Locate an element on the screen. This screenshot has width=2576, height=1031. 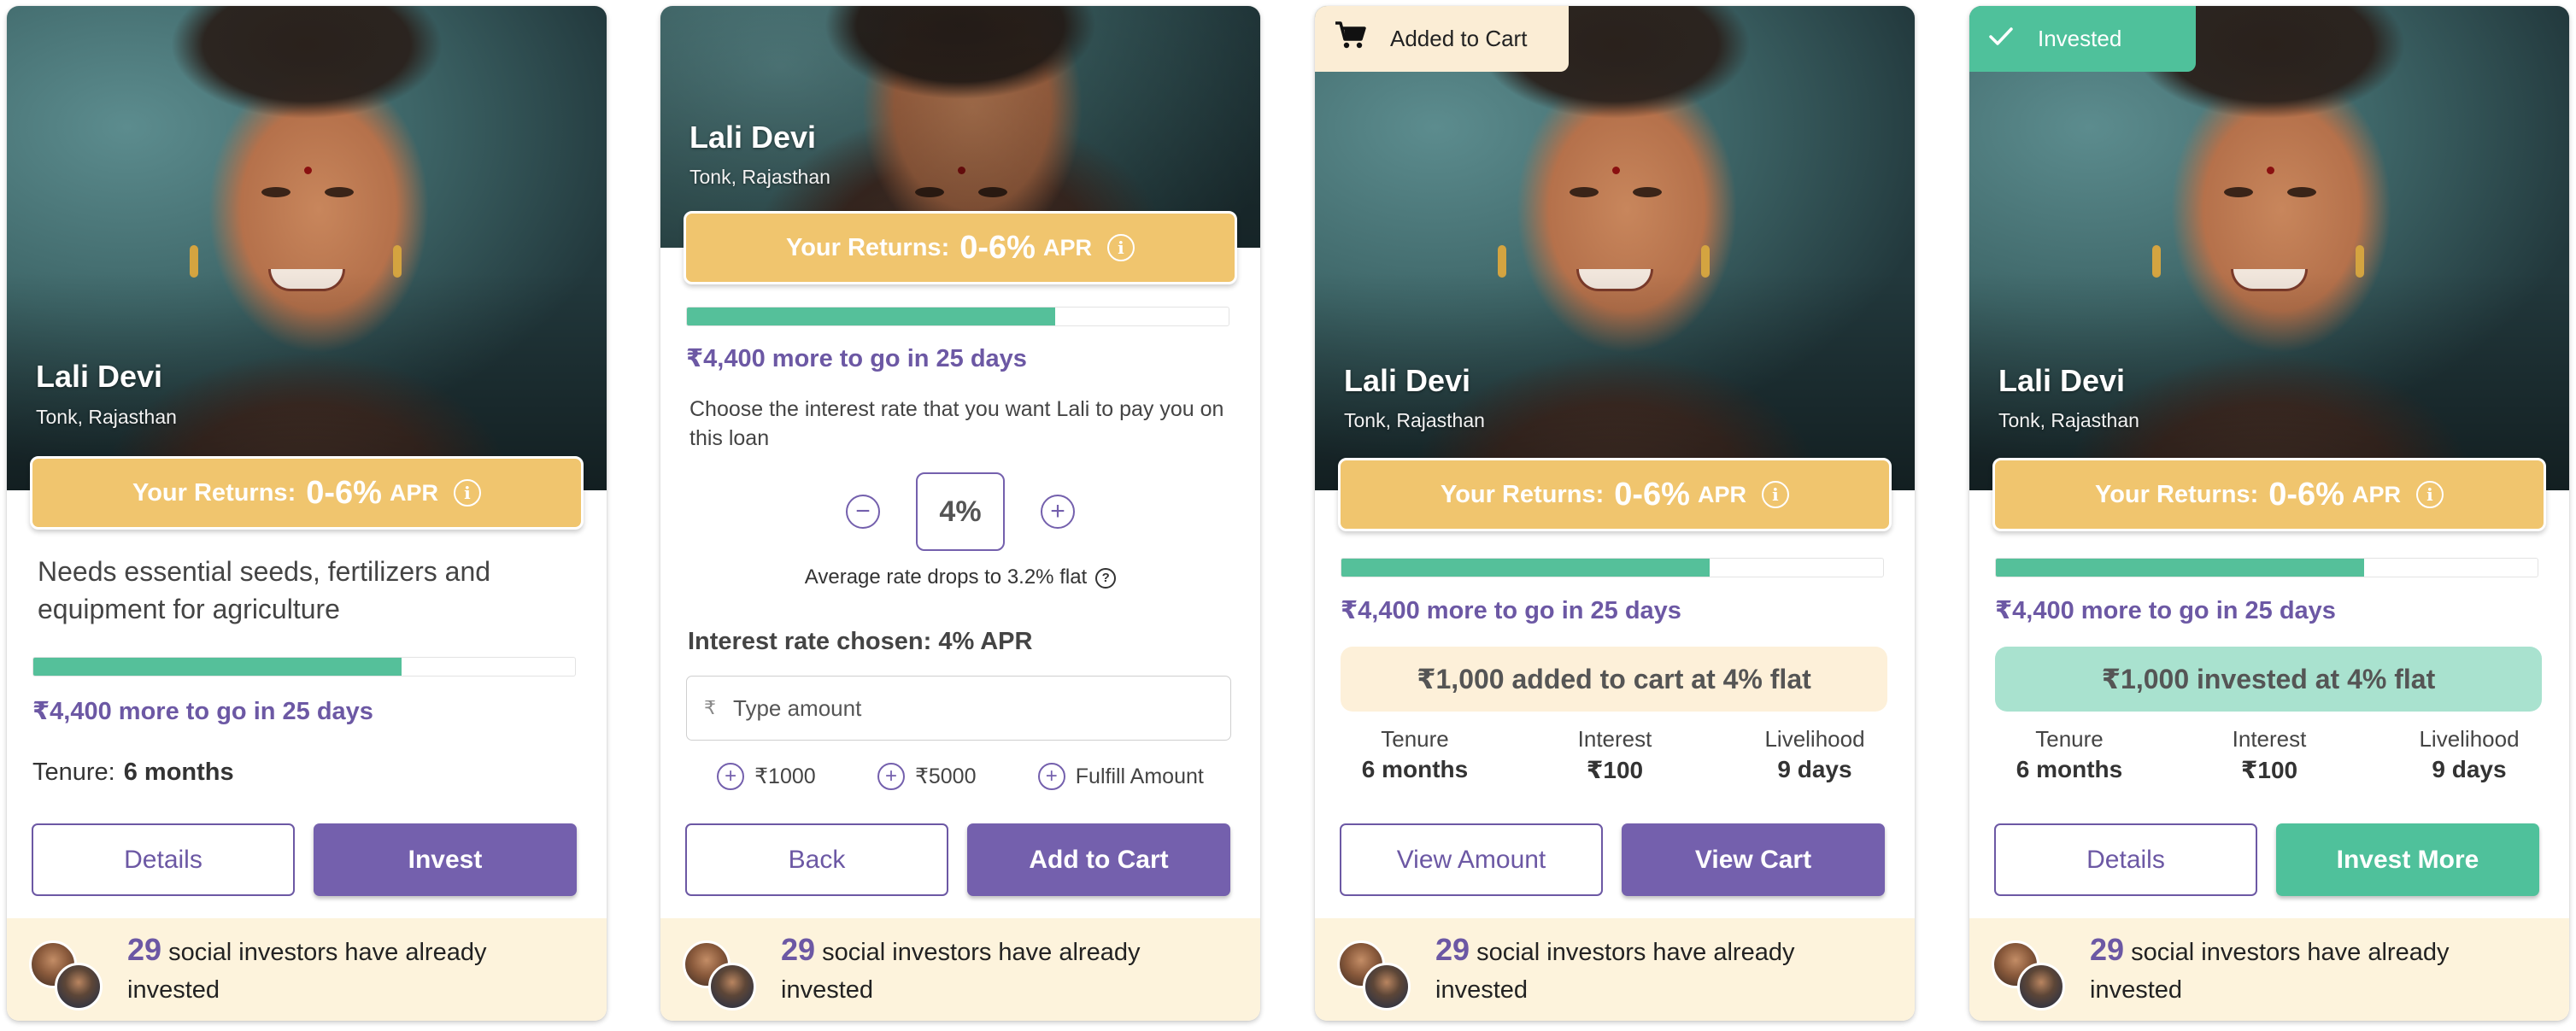
invested-tag: Invested is located at coordinates (2082, 39).